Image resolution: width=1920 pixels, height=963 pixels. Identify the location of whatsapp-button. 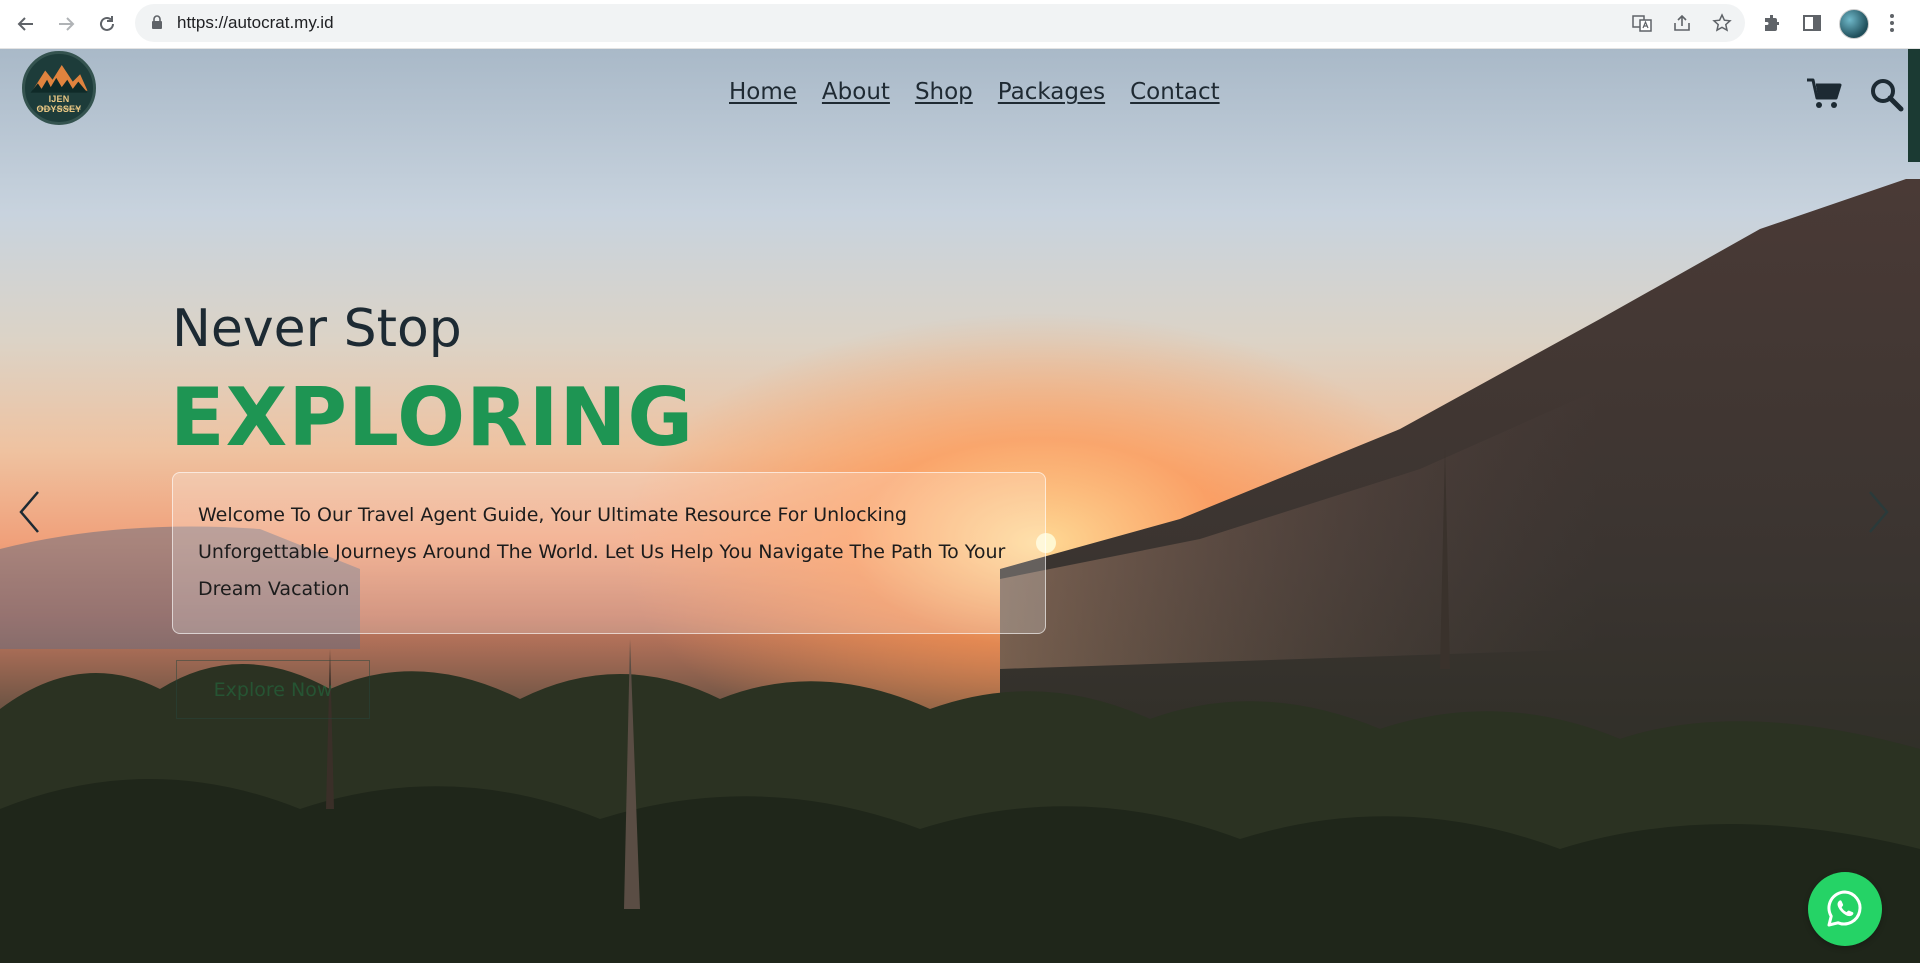
(1845, 909).